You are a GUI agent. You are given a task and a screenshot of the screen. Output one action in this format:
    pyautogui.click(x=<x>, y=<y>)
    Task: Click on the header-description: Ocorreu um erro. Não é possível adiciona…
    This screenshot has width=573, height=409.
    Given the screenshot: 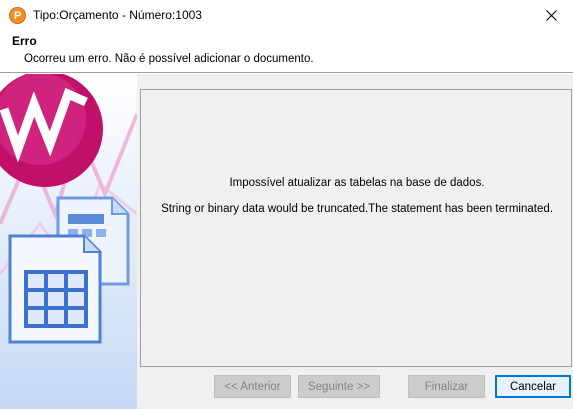 What is the action you would take?
    pyautogui.click(x=169, y=59)
    